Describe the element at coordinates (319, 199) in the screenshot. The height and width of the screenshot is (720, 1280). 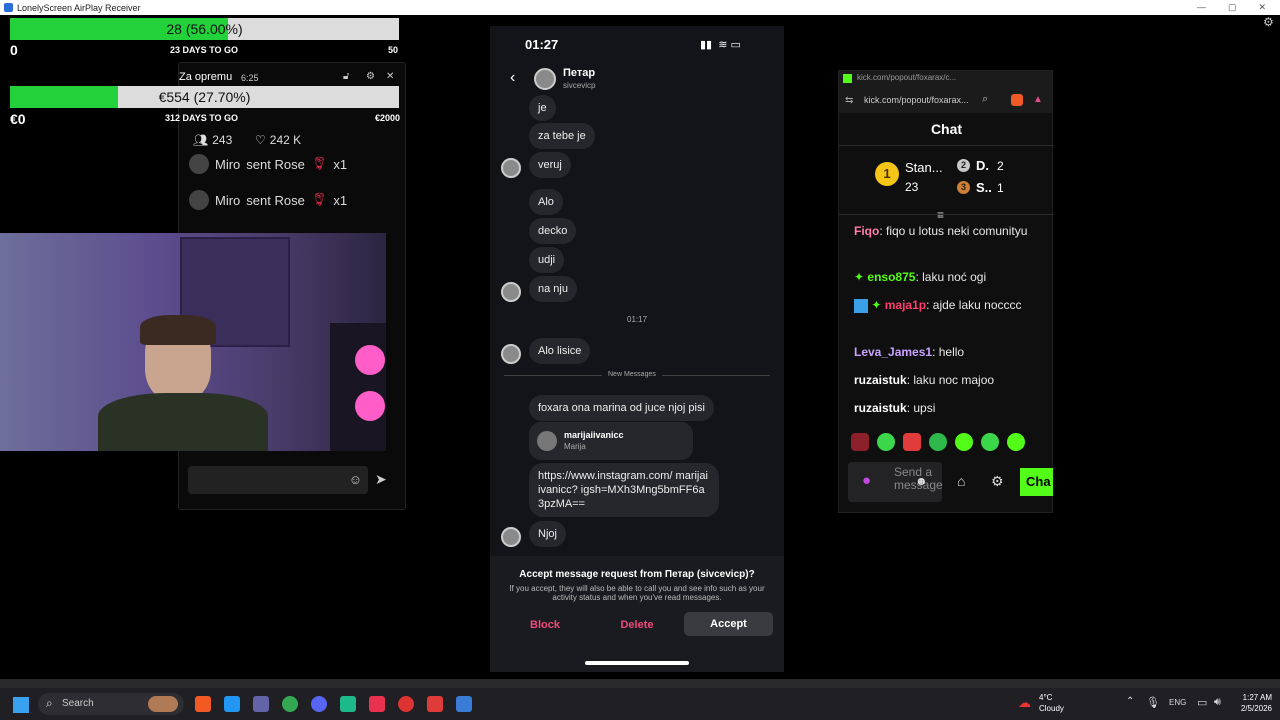
I see `rose-icon: 🌹︎` at that location.